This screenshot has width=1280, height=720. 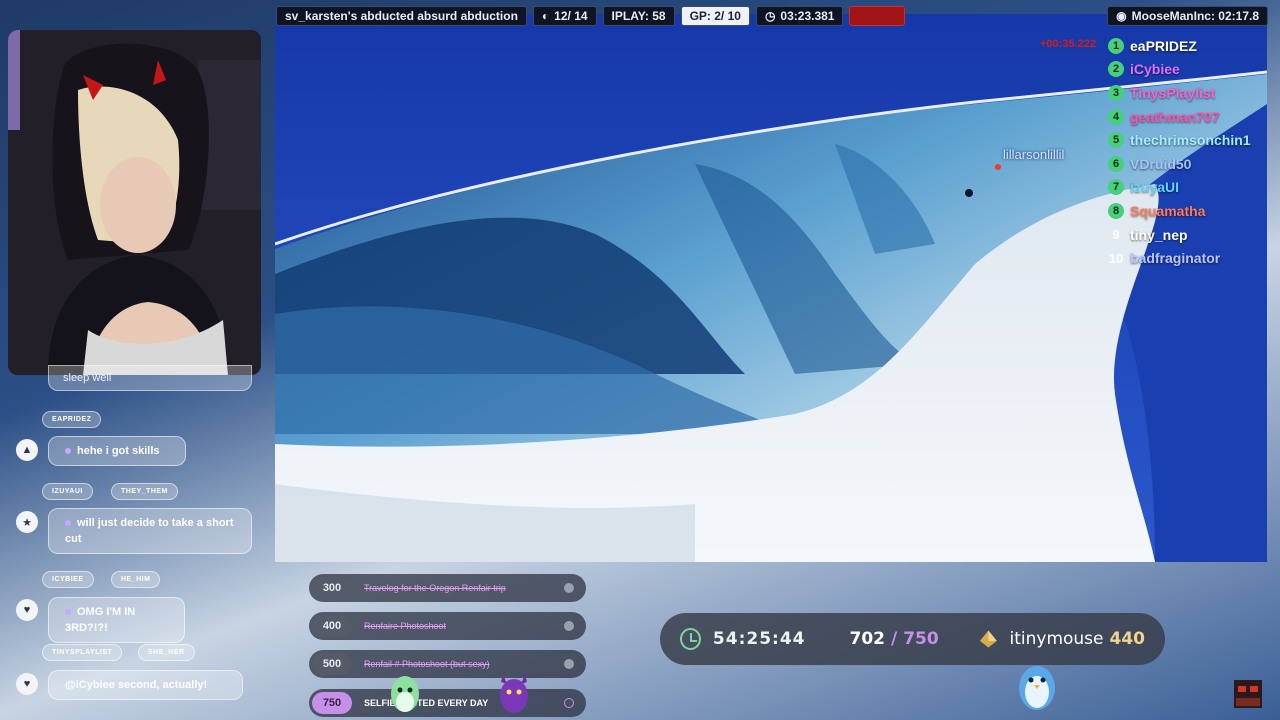 What do you see at coordinates (867, 639) in the screenshot?
I see `goal-progress-count: 702` at bounding box center [867, 639].